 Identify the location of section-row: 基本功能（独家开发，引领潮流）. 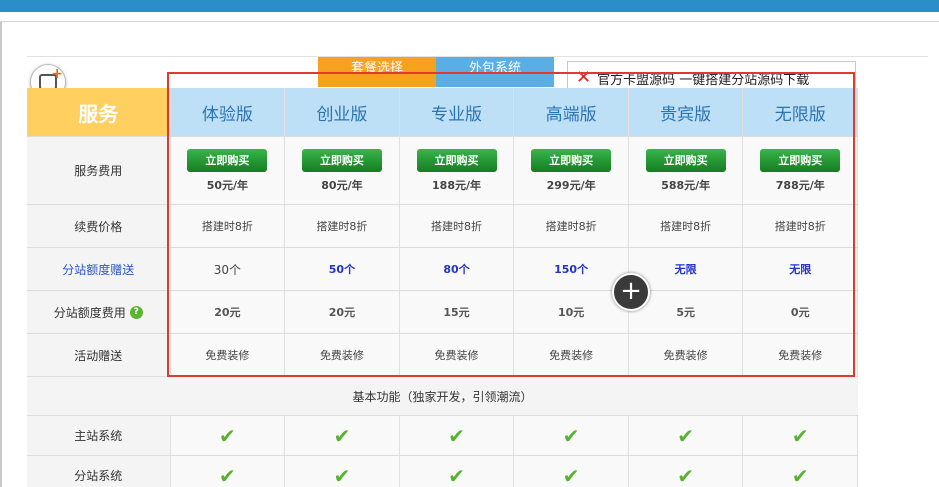
(442, 396).